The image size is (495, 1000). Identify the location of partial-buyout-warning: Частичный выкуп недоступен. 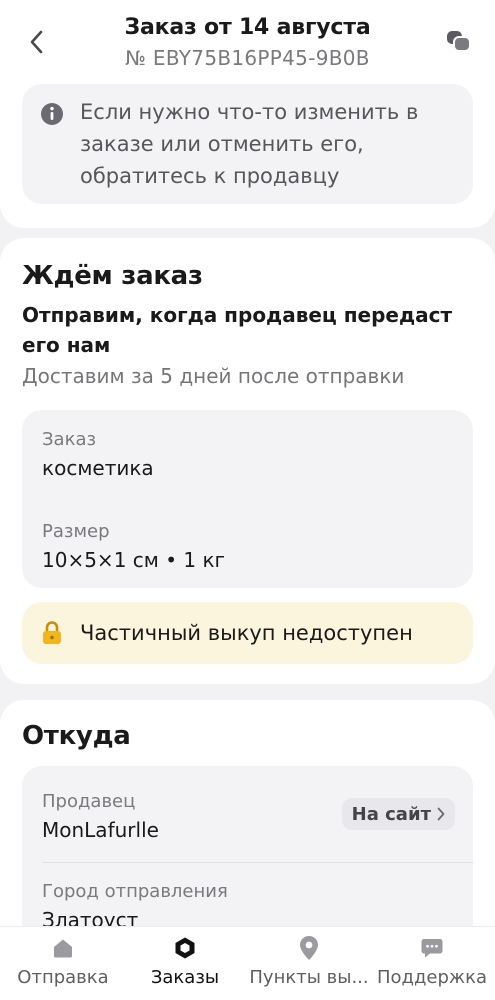
(247, 633).